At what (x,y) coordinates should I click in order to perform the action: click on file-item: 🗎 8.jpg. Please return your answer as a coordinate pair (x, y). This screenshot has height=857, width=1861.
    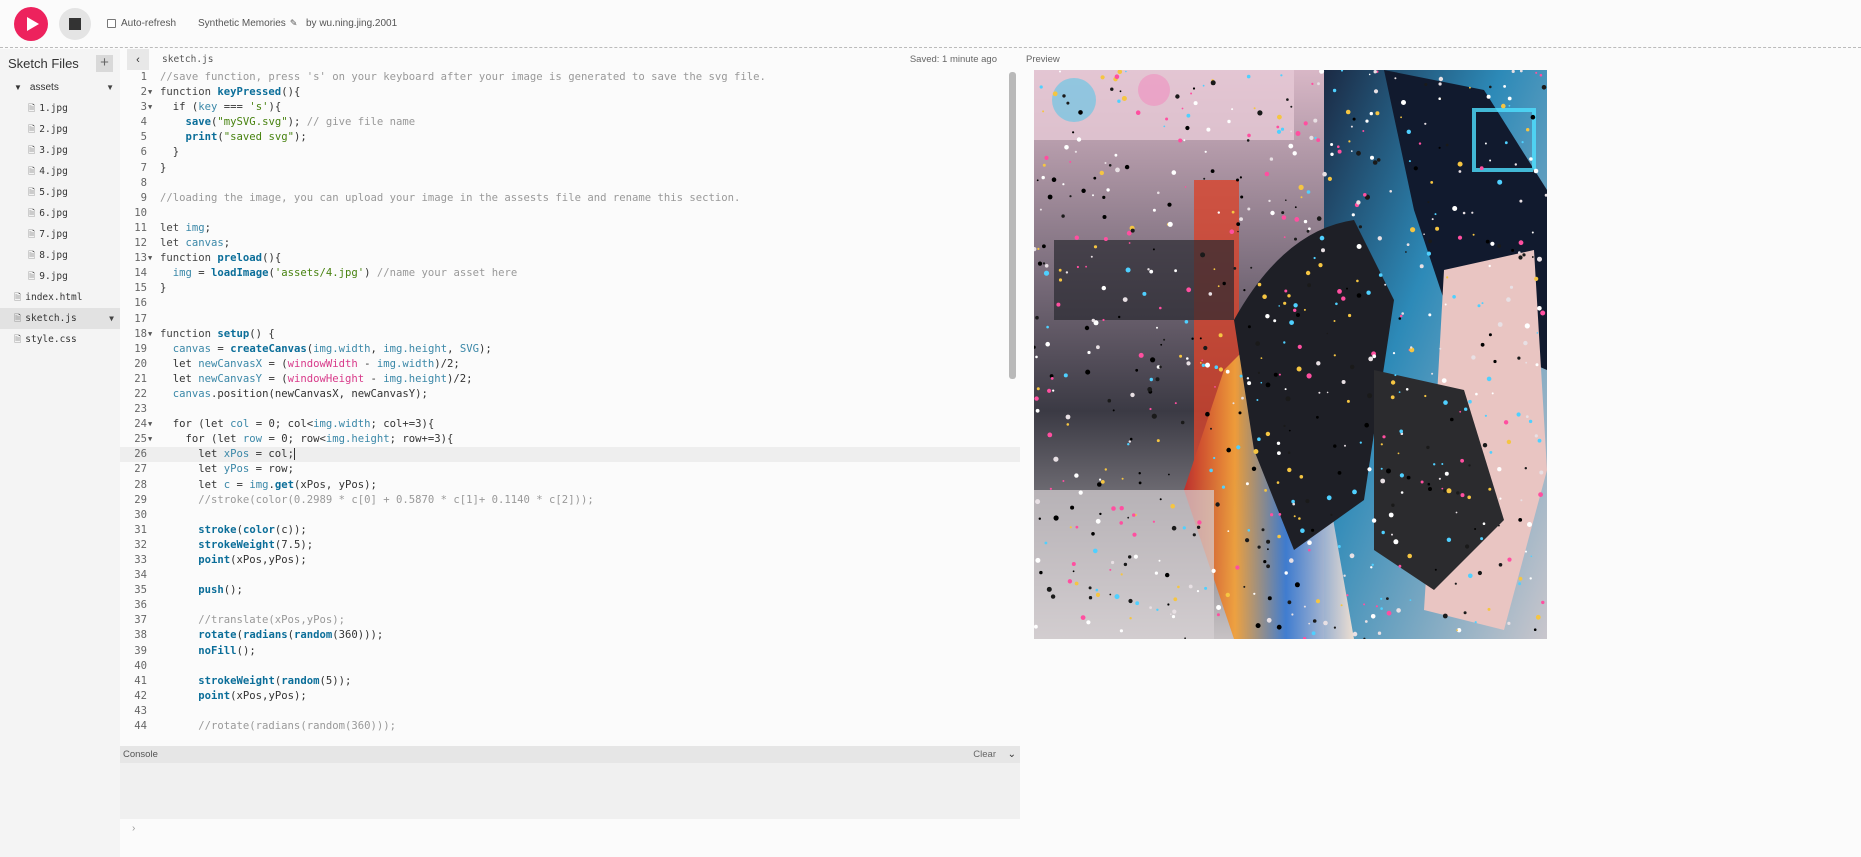
    Looking at the image, I should click on (60, 255).